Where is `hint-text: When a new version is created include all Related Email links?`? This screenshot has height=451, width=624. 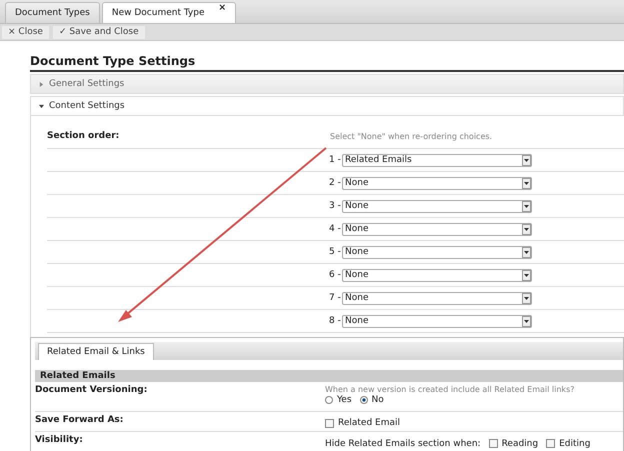 hint-text: When a new version is created include all Related Email links? is located at coordinates (449, 389).